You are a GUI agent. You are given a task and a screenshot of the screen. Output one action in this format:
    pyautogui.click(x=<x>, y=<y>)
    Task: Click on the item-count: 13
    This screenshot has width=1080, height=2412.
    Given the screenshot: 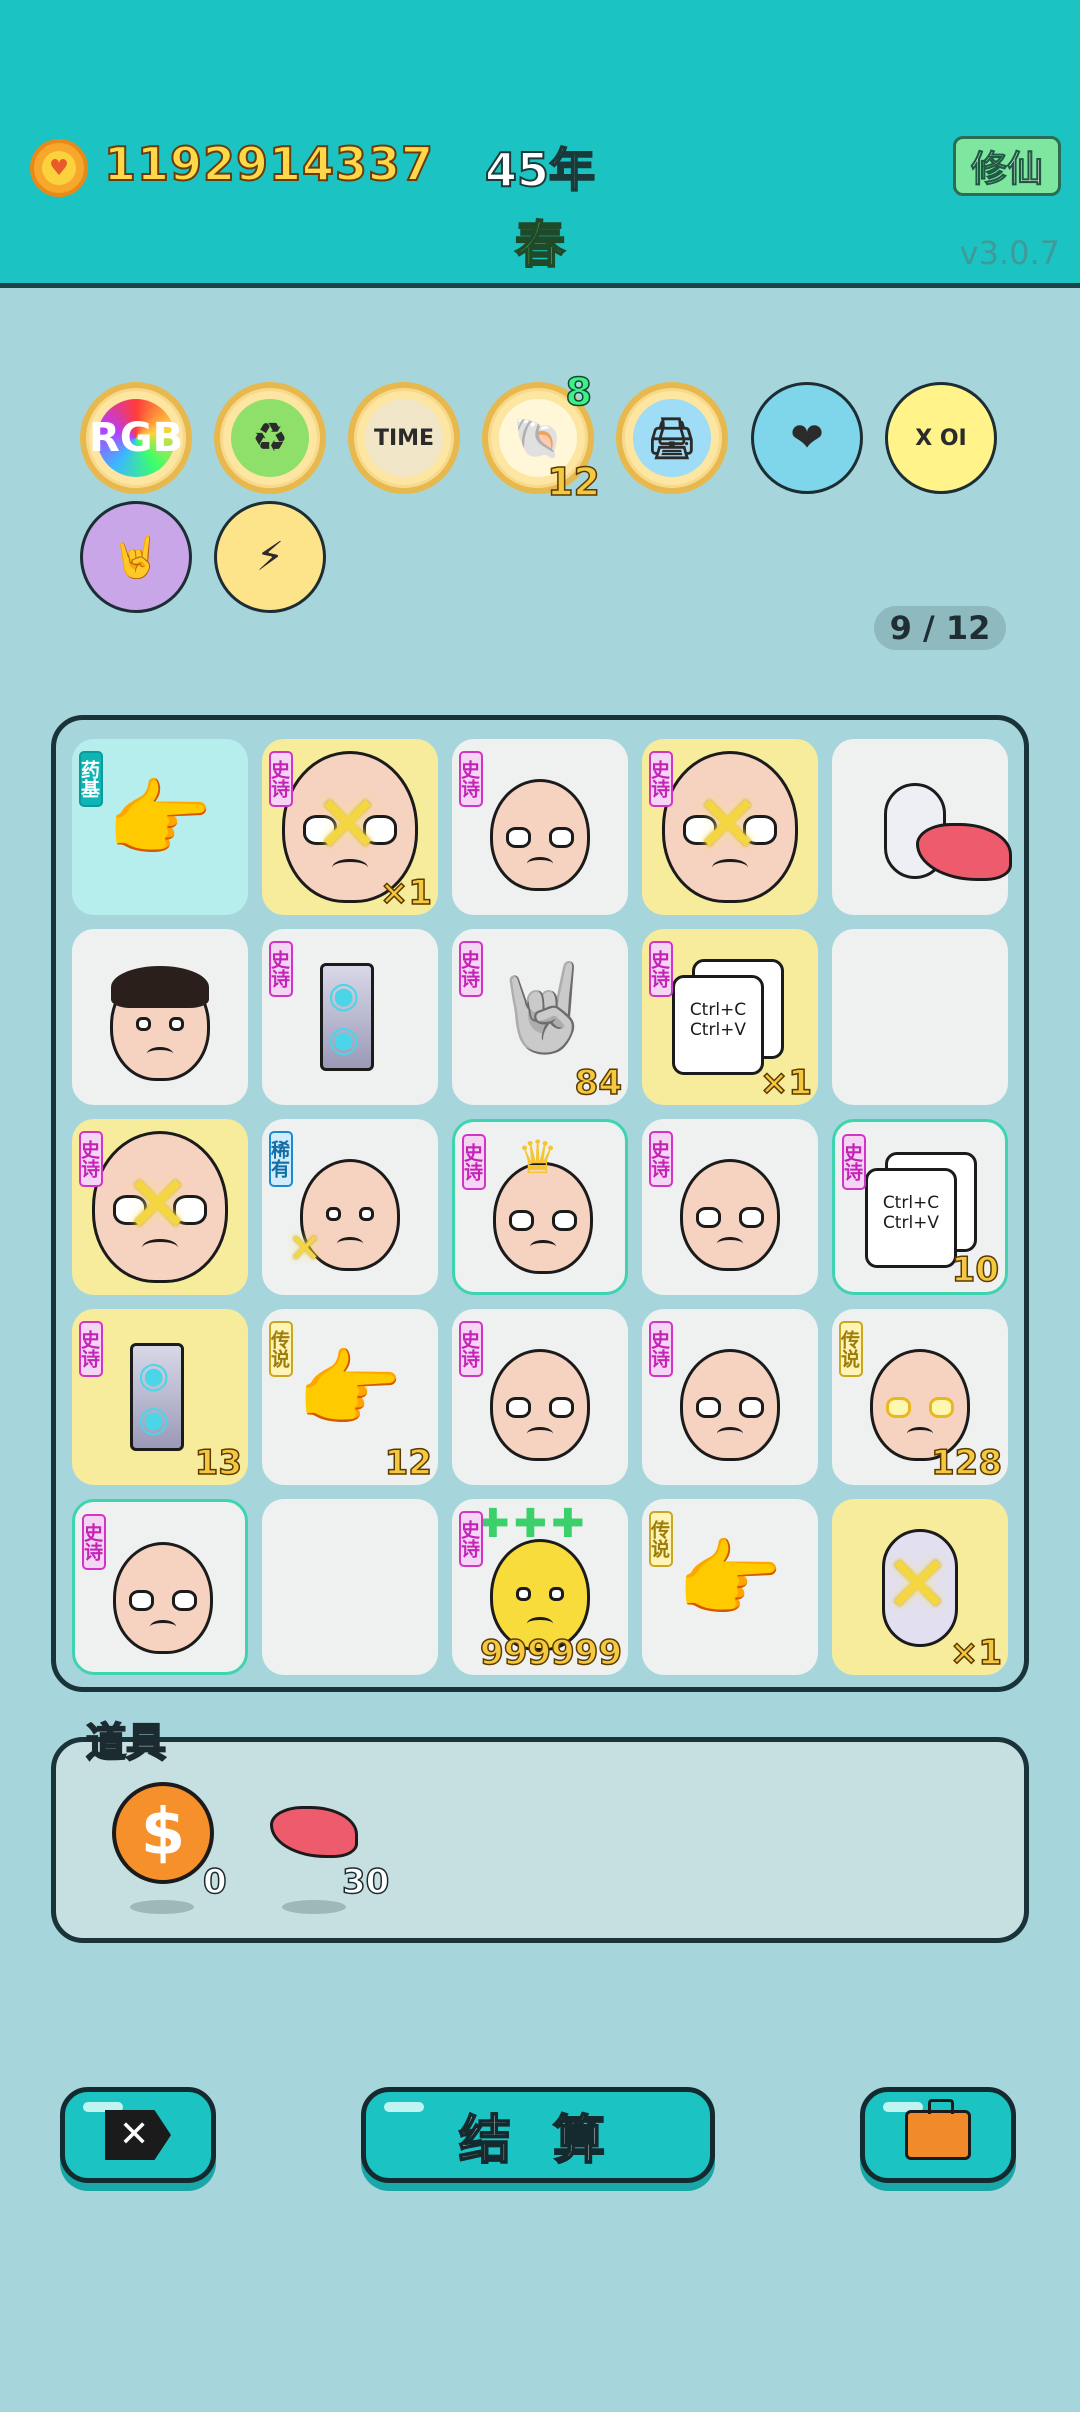 What is the action you would take?
    pyautogui.click(x=218, y=1463)
    